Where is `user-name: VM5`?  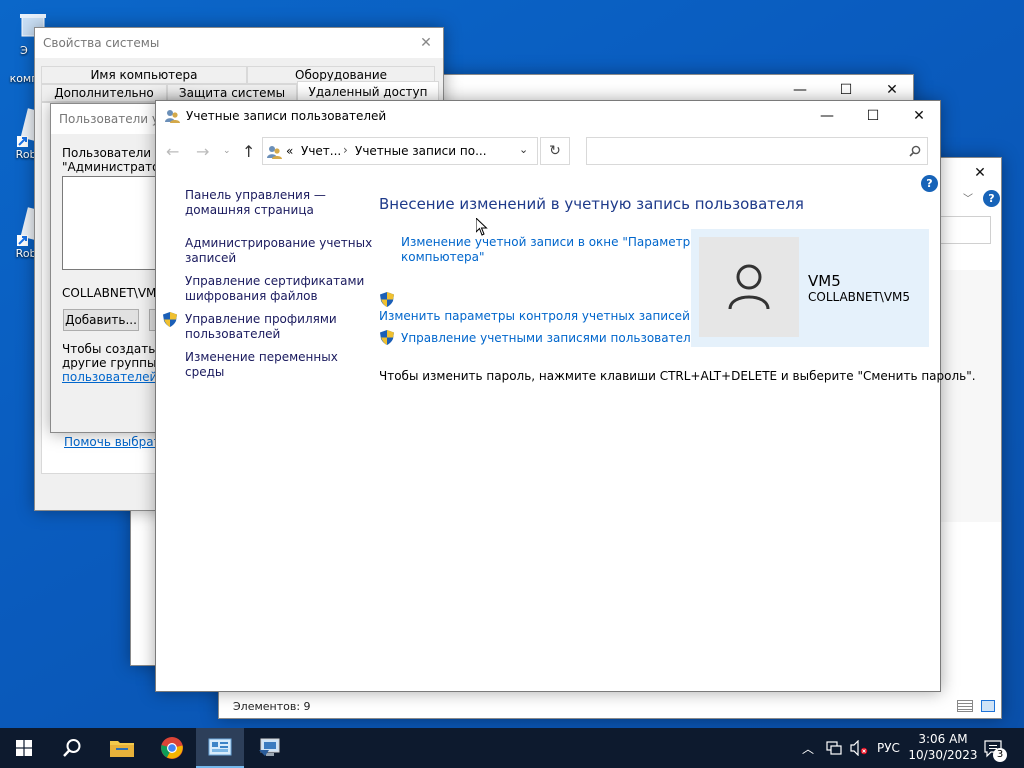
user-name: VM5 is located at coordinates (824, 281).